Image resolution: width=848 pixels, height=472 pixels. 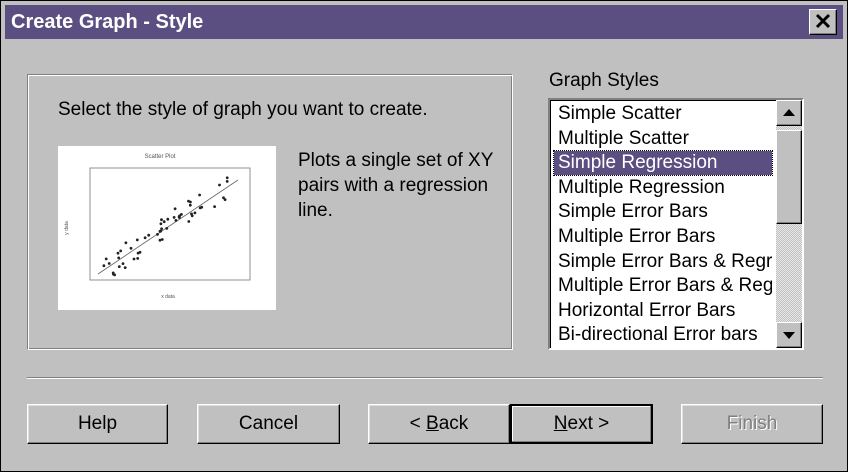 I want to click on list-item: Simple Error Bars & Regression, so click(x=663, y=262).